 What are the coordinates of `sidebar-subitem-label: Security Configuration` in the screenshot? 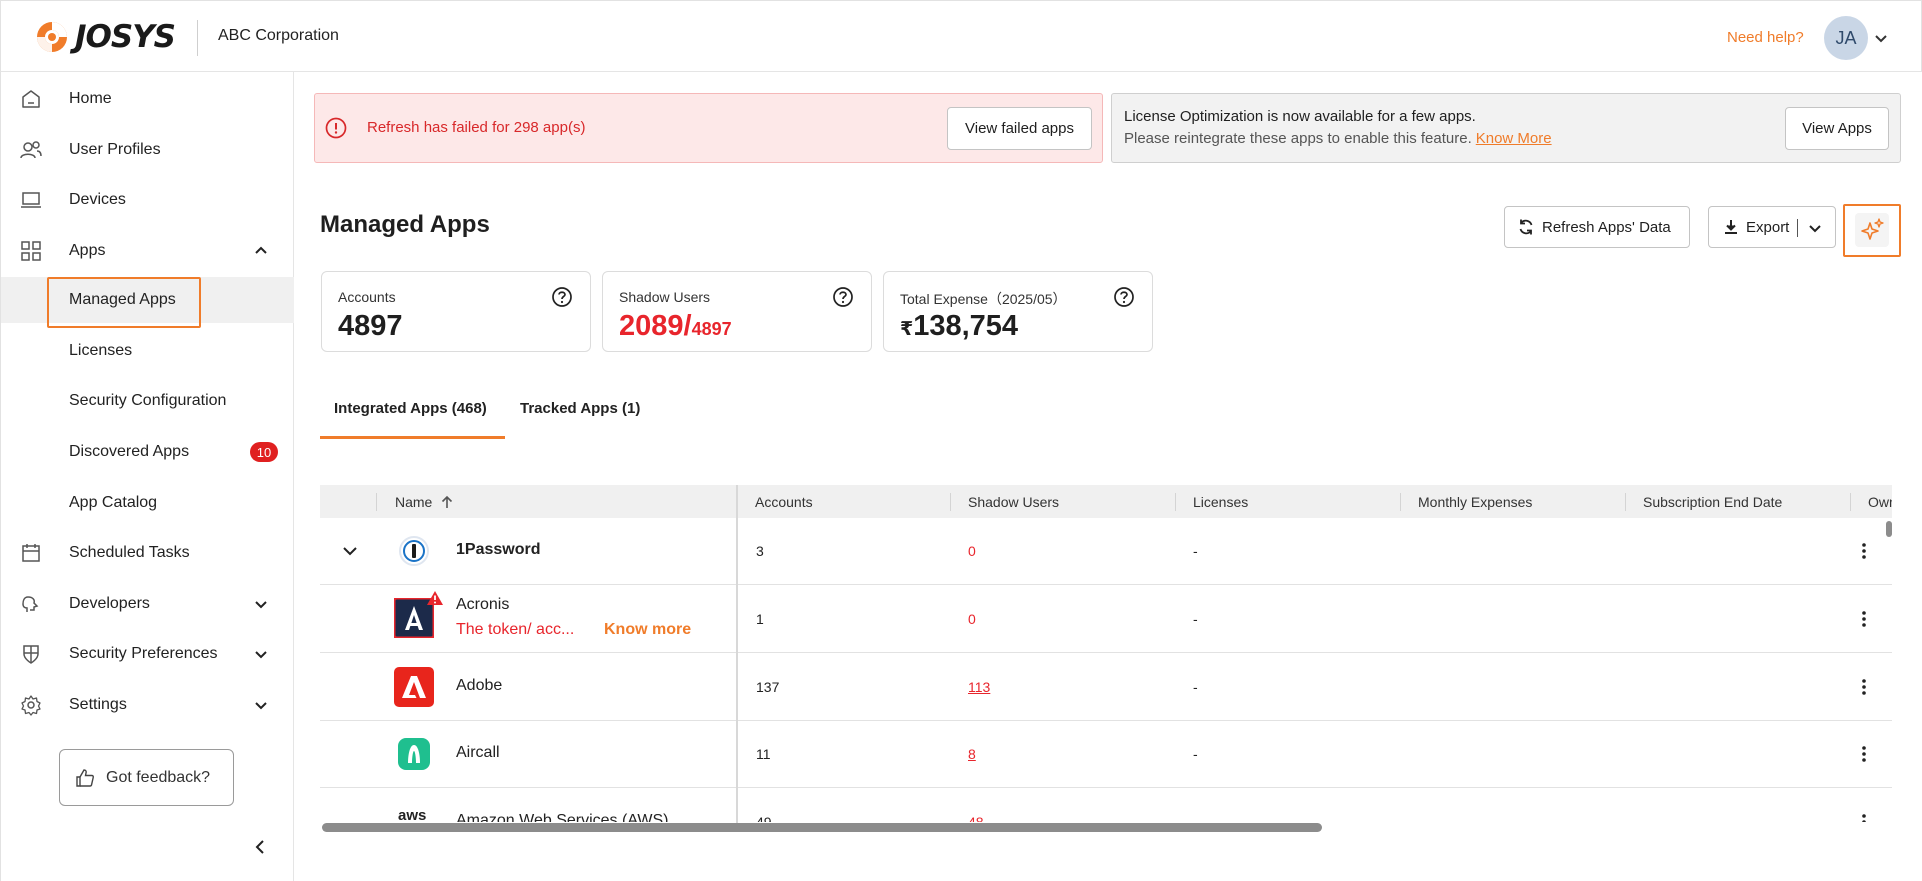 It's located at (148, 400).